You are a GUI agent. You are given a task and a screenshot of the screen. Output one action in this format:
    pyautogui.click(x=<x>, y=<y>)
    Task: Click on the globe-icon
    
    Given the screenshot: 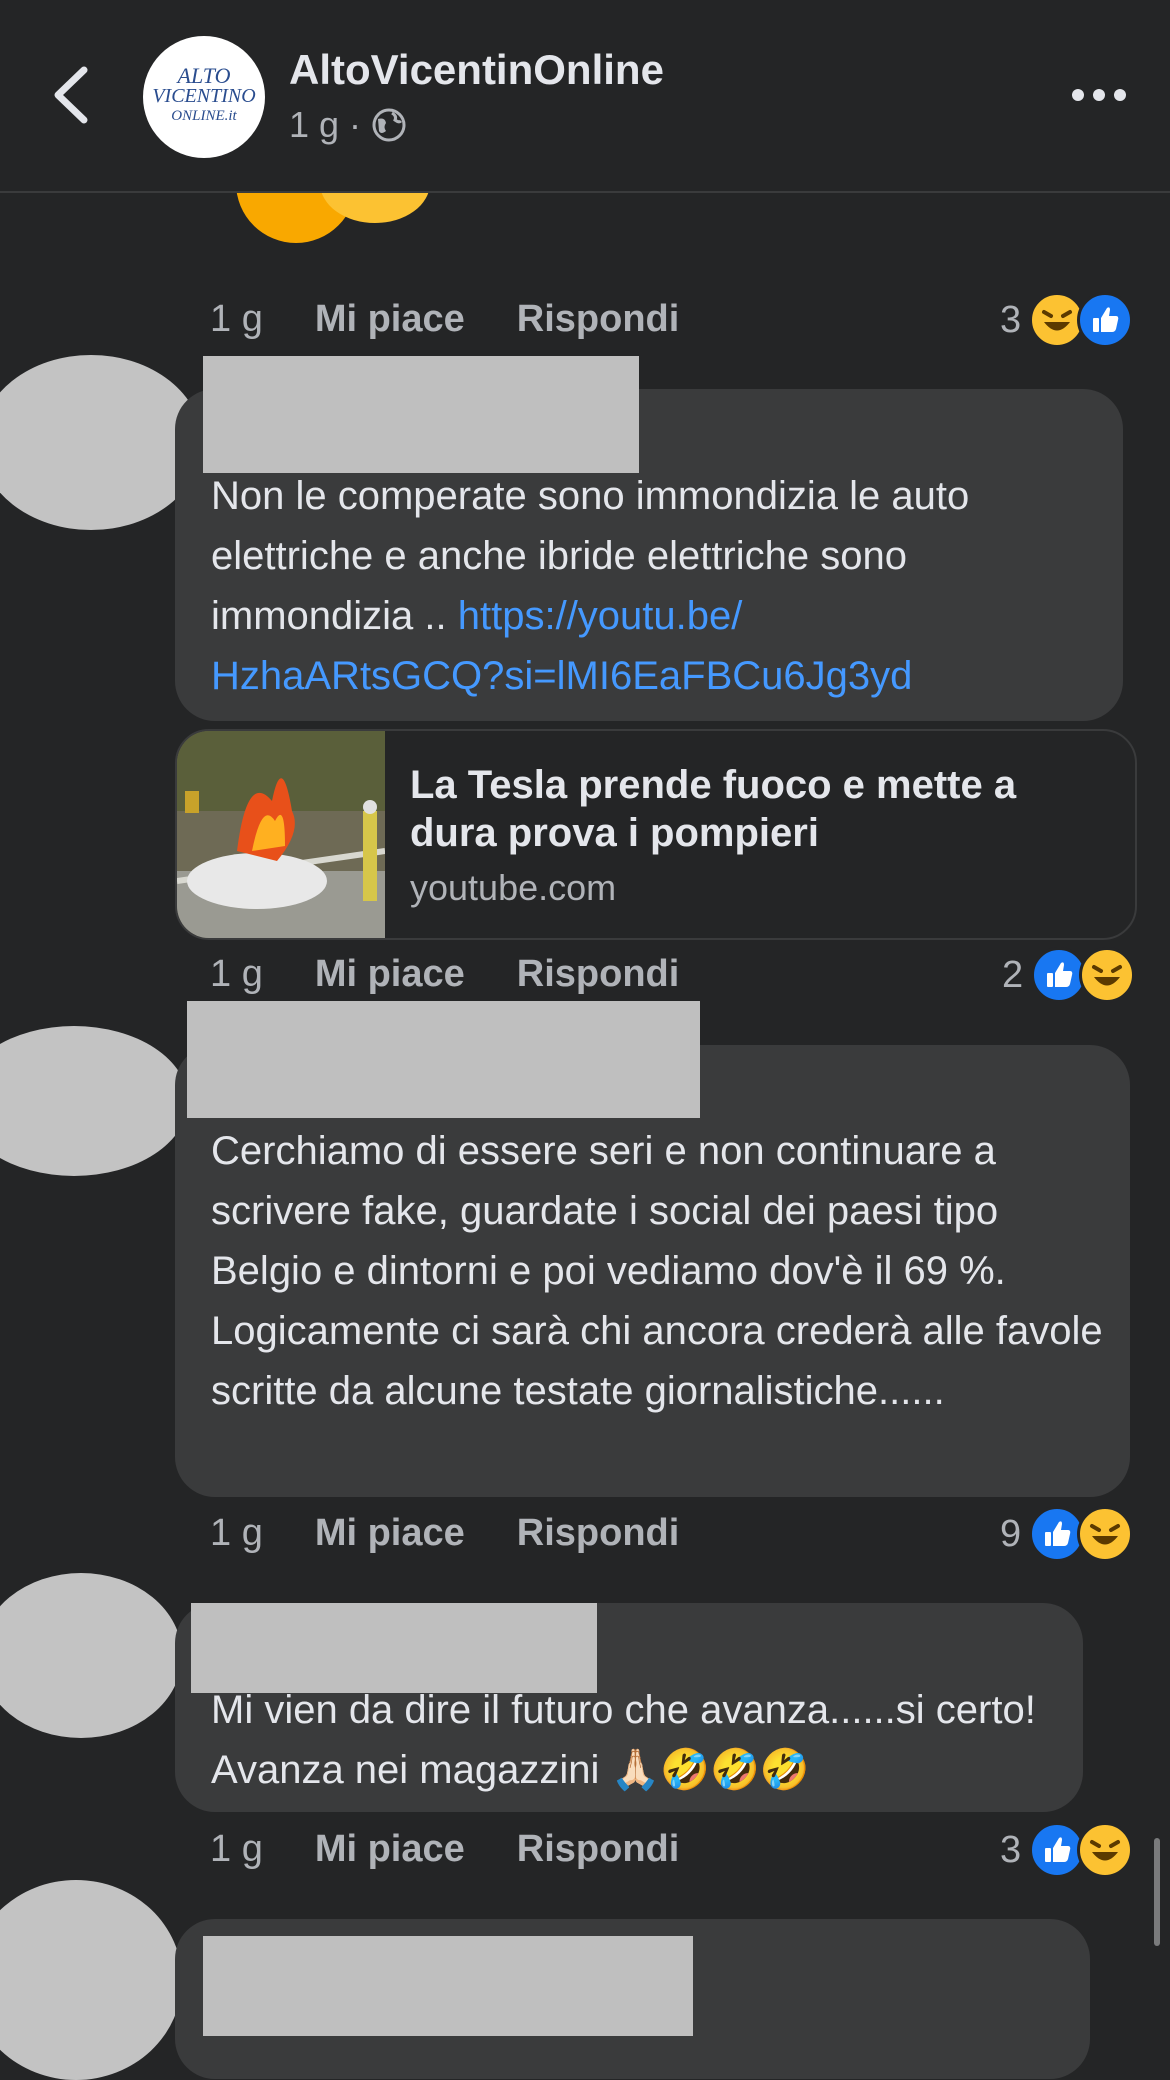 What is the action you would take?
    pyautogui.click(x=389, y=125)
    